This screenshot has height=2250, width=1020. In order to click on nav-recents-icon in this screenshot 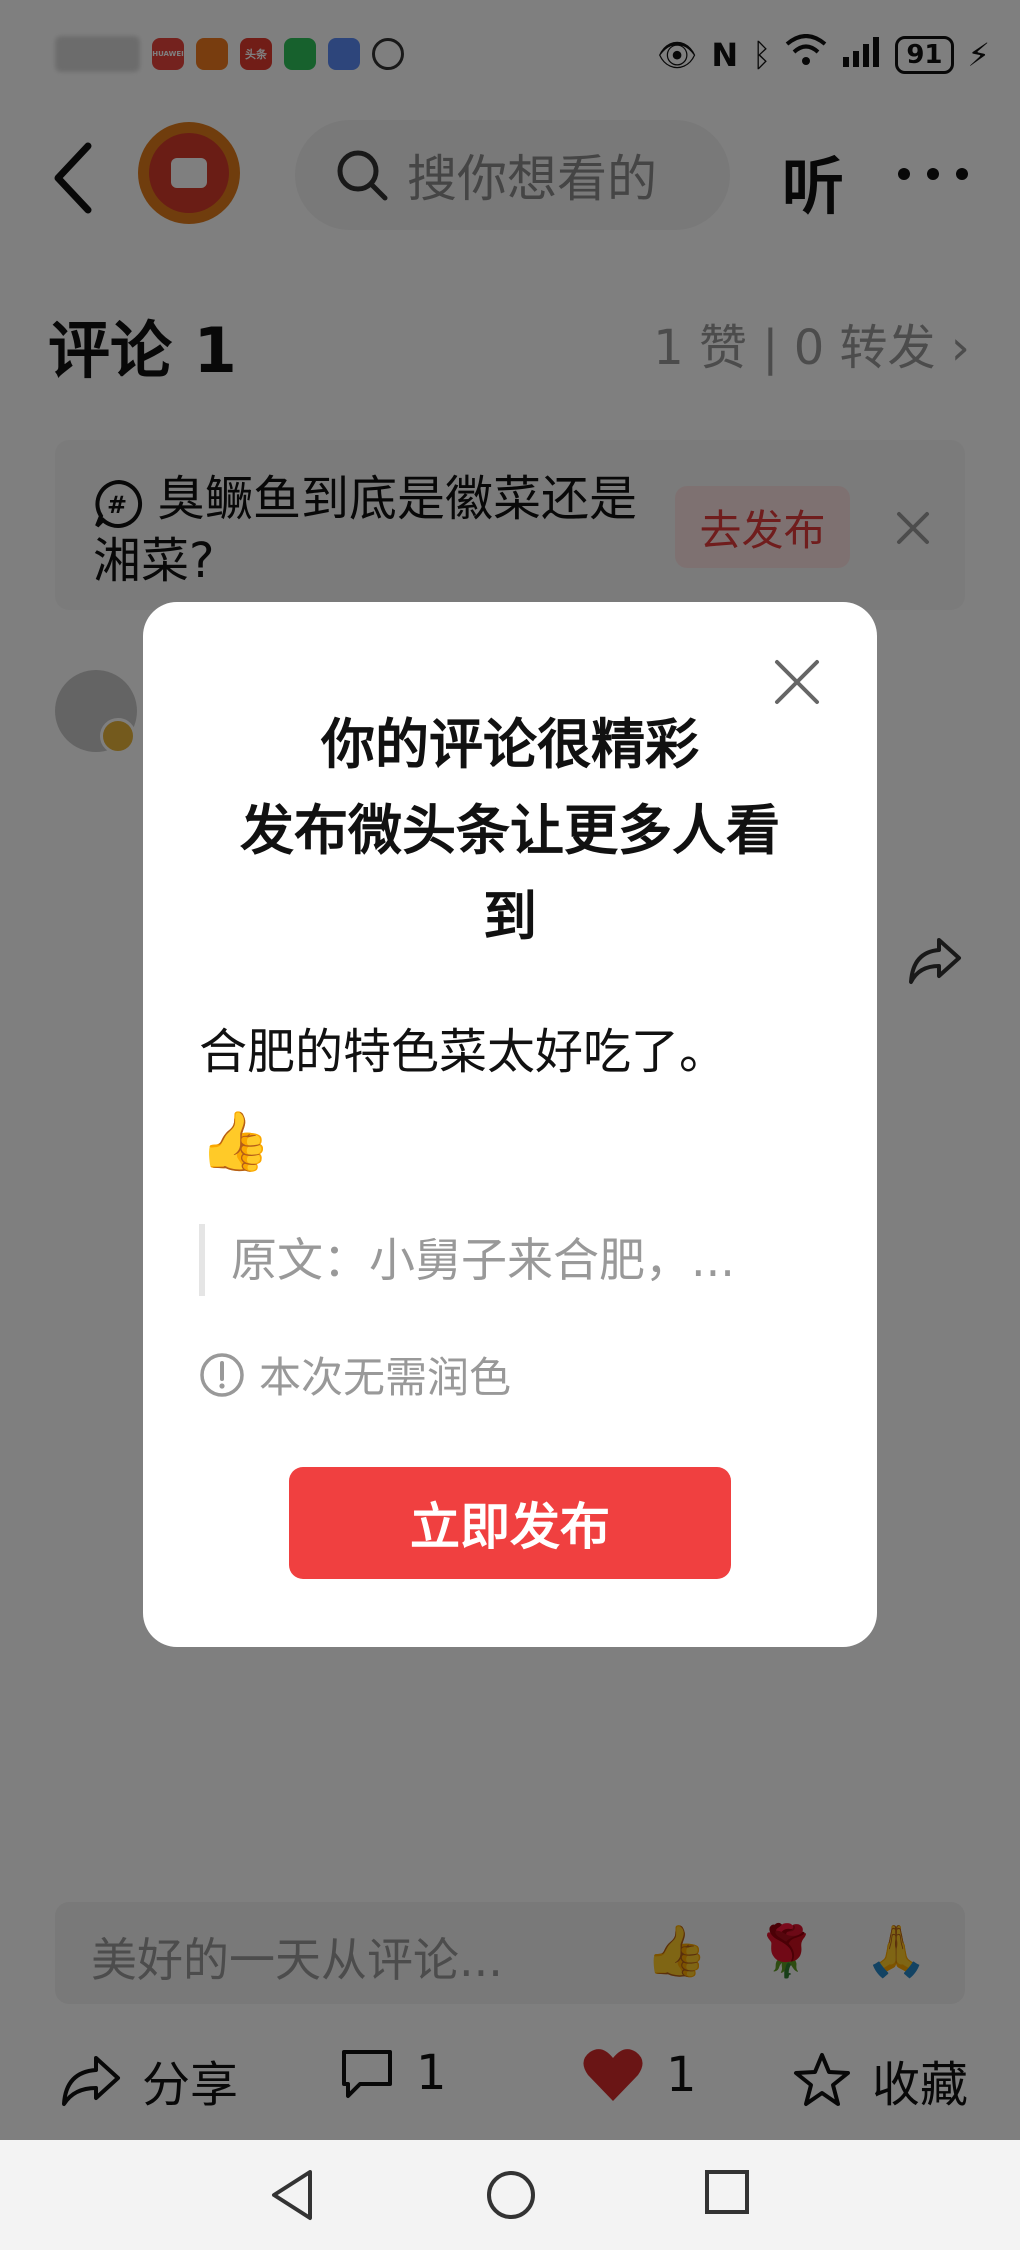, I will do `click(727, 2192)`.